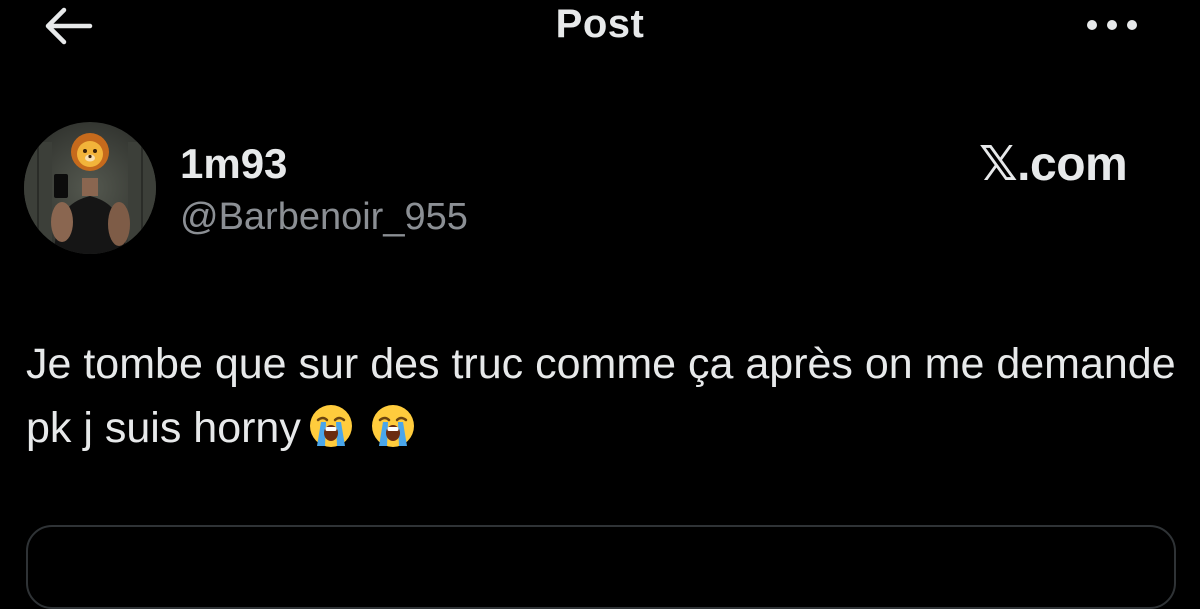 The height and width of the screenshot is (609, 1200). What do you see at coordinates (601, 567) in the screenshot?
I see `embedded-media-card` at bounding box center [601, 567].